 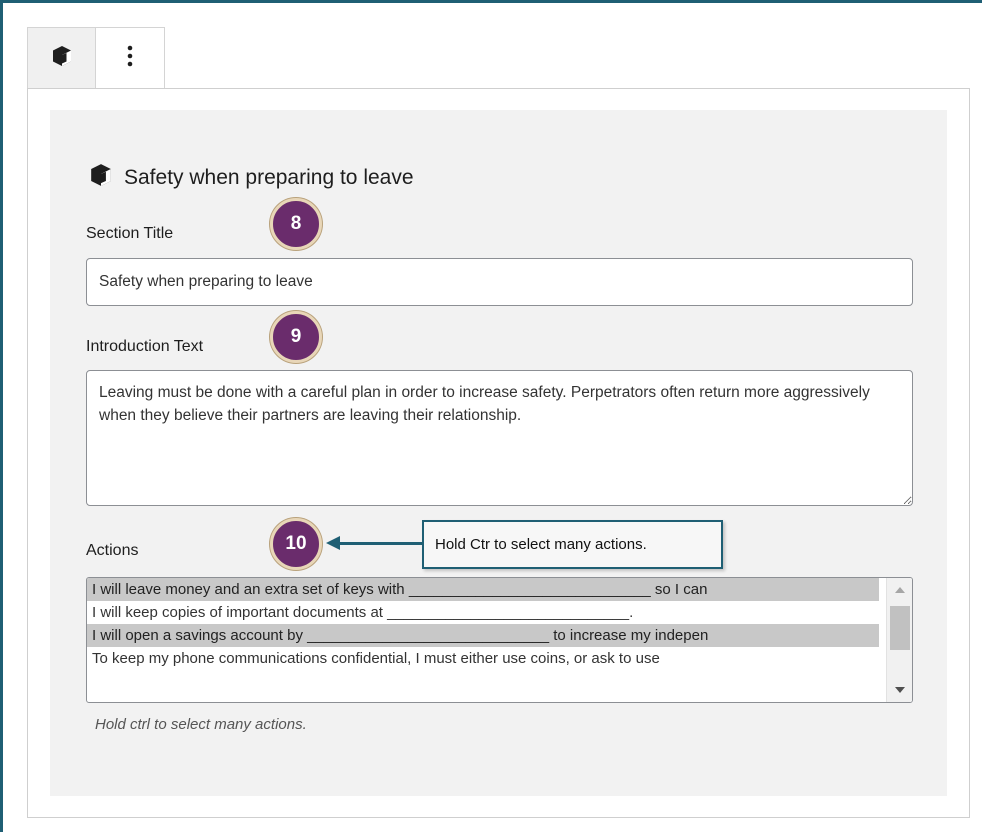 I want to click on callout-arrow-line, so click(x=379, y=543).